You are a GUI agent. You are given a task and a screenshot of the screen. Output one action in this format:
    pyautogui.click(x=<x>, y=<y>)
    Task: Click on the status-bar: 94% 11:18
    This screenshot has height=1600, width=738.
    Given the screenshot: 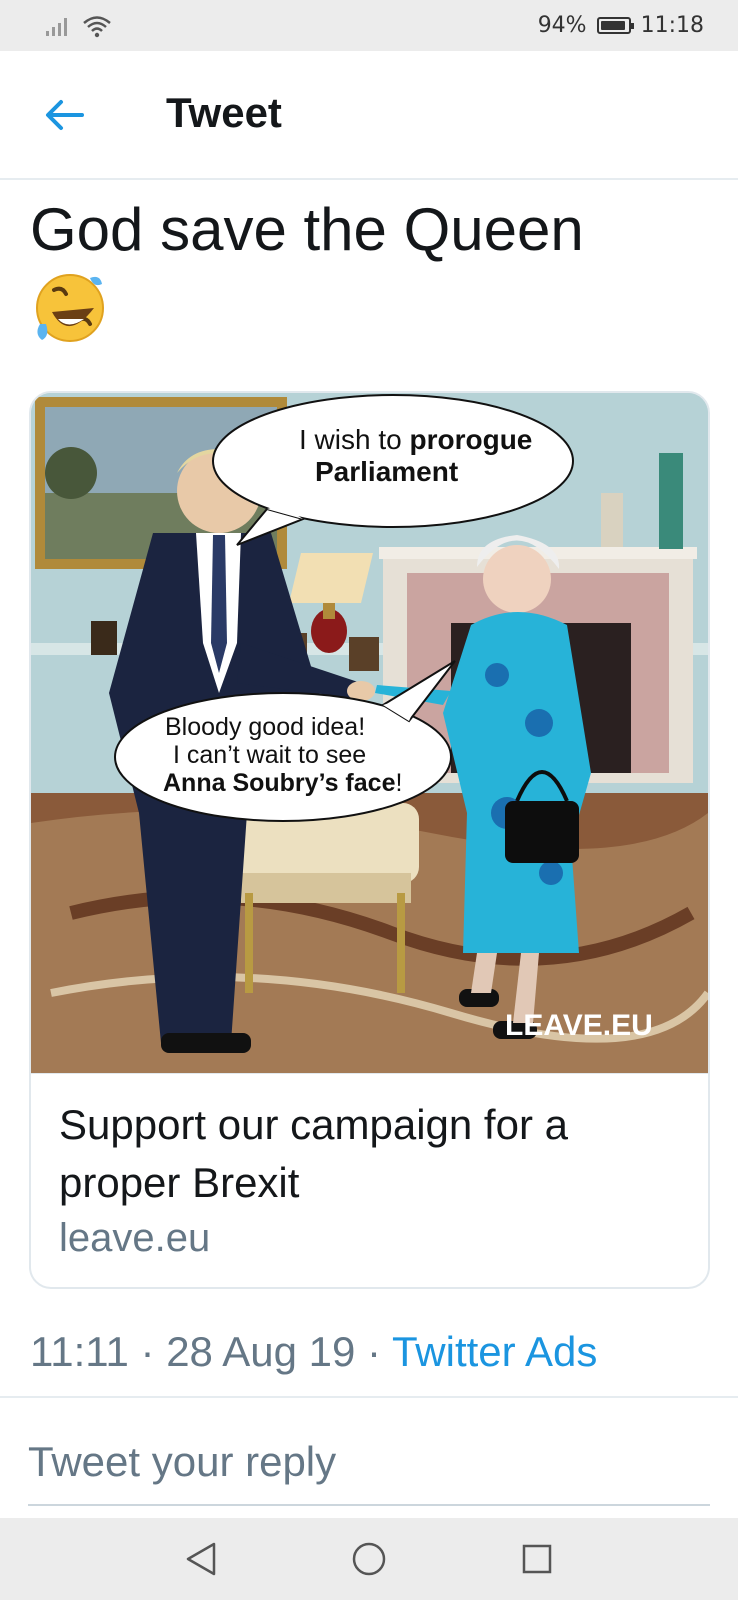 What is the action you would take?
    pyautogui.click(x=369, y=25)
    